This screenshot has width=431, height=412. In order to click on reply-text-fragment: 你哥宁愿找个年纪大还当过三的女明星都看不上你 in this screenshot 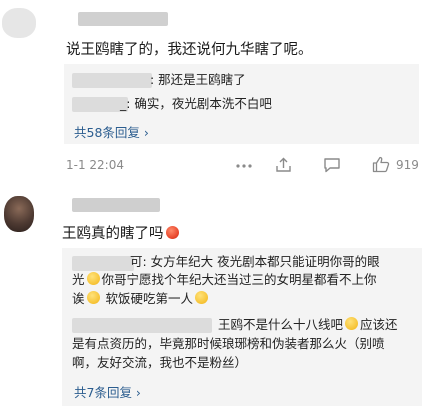, I will do `click(239, 279)`.